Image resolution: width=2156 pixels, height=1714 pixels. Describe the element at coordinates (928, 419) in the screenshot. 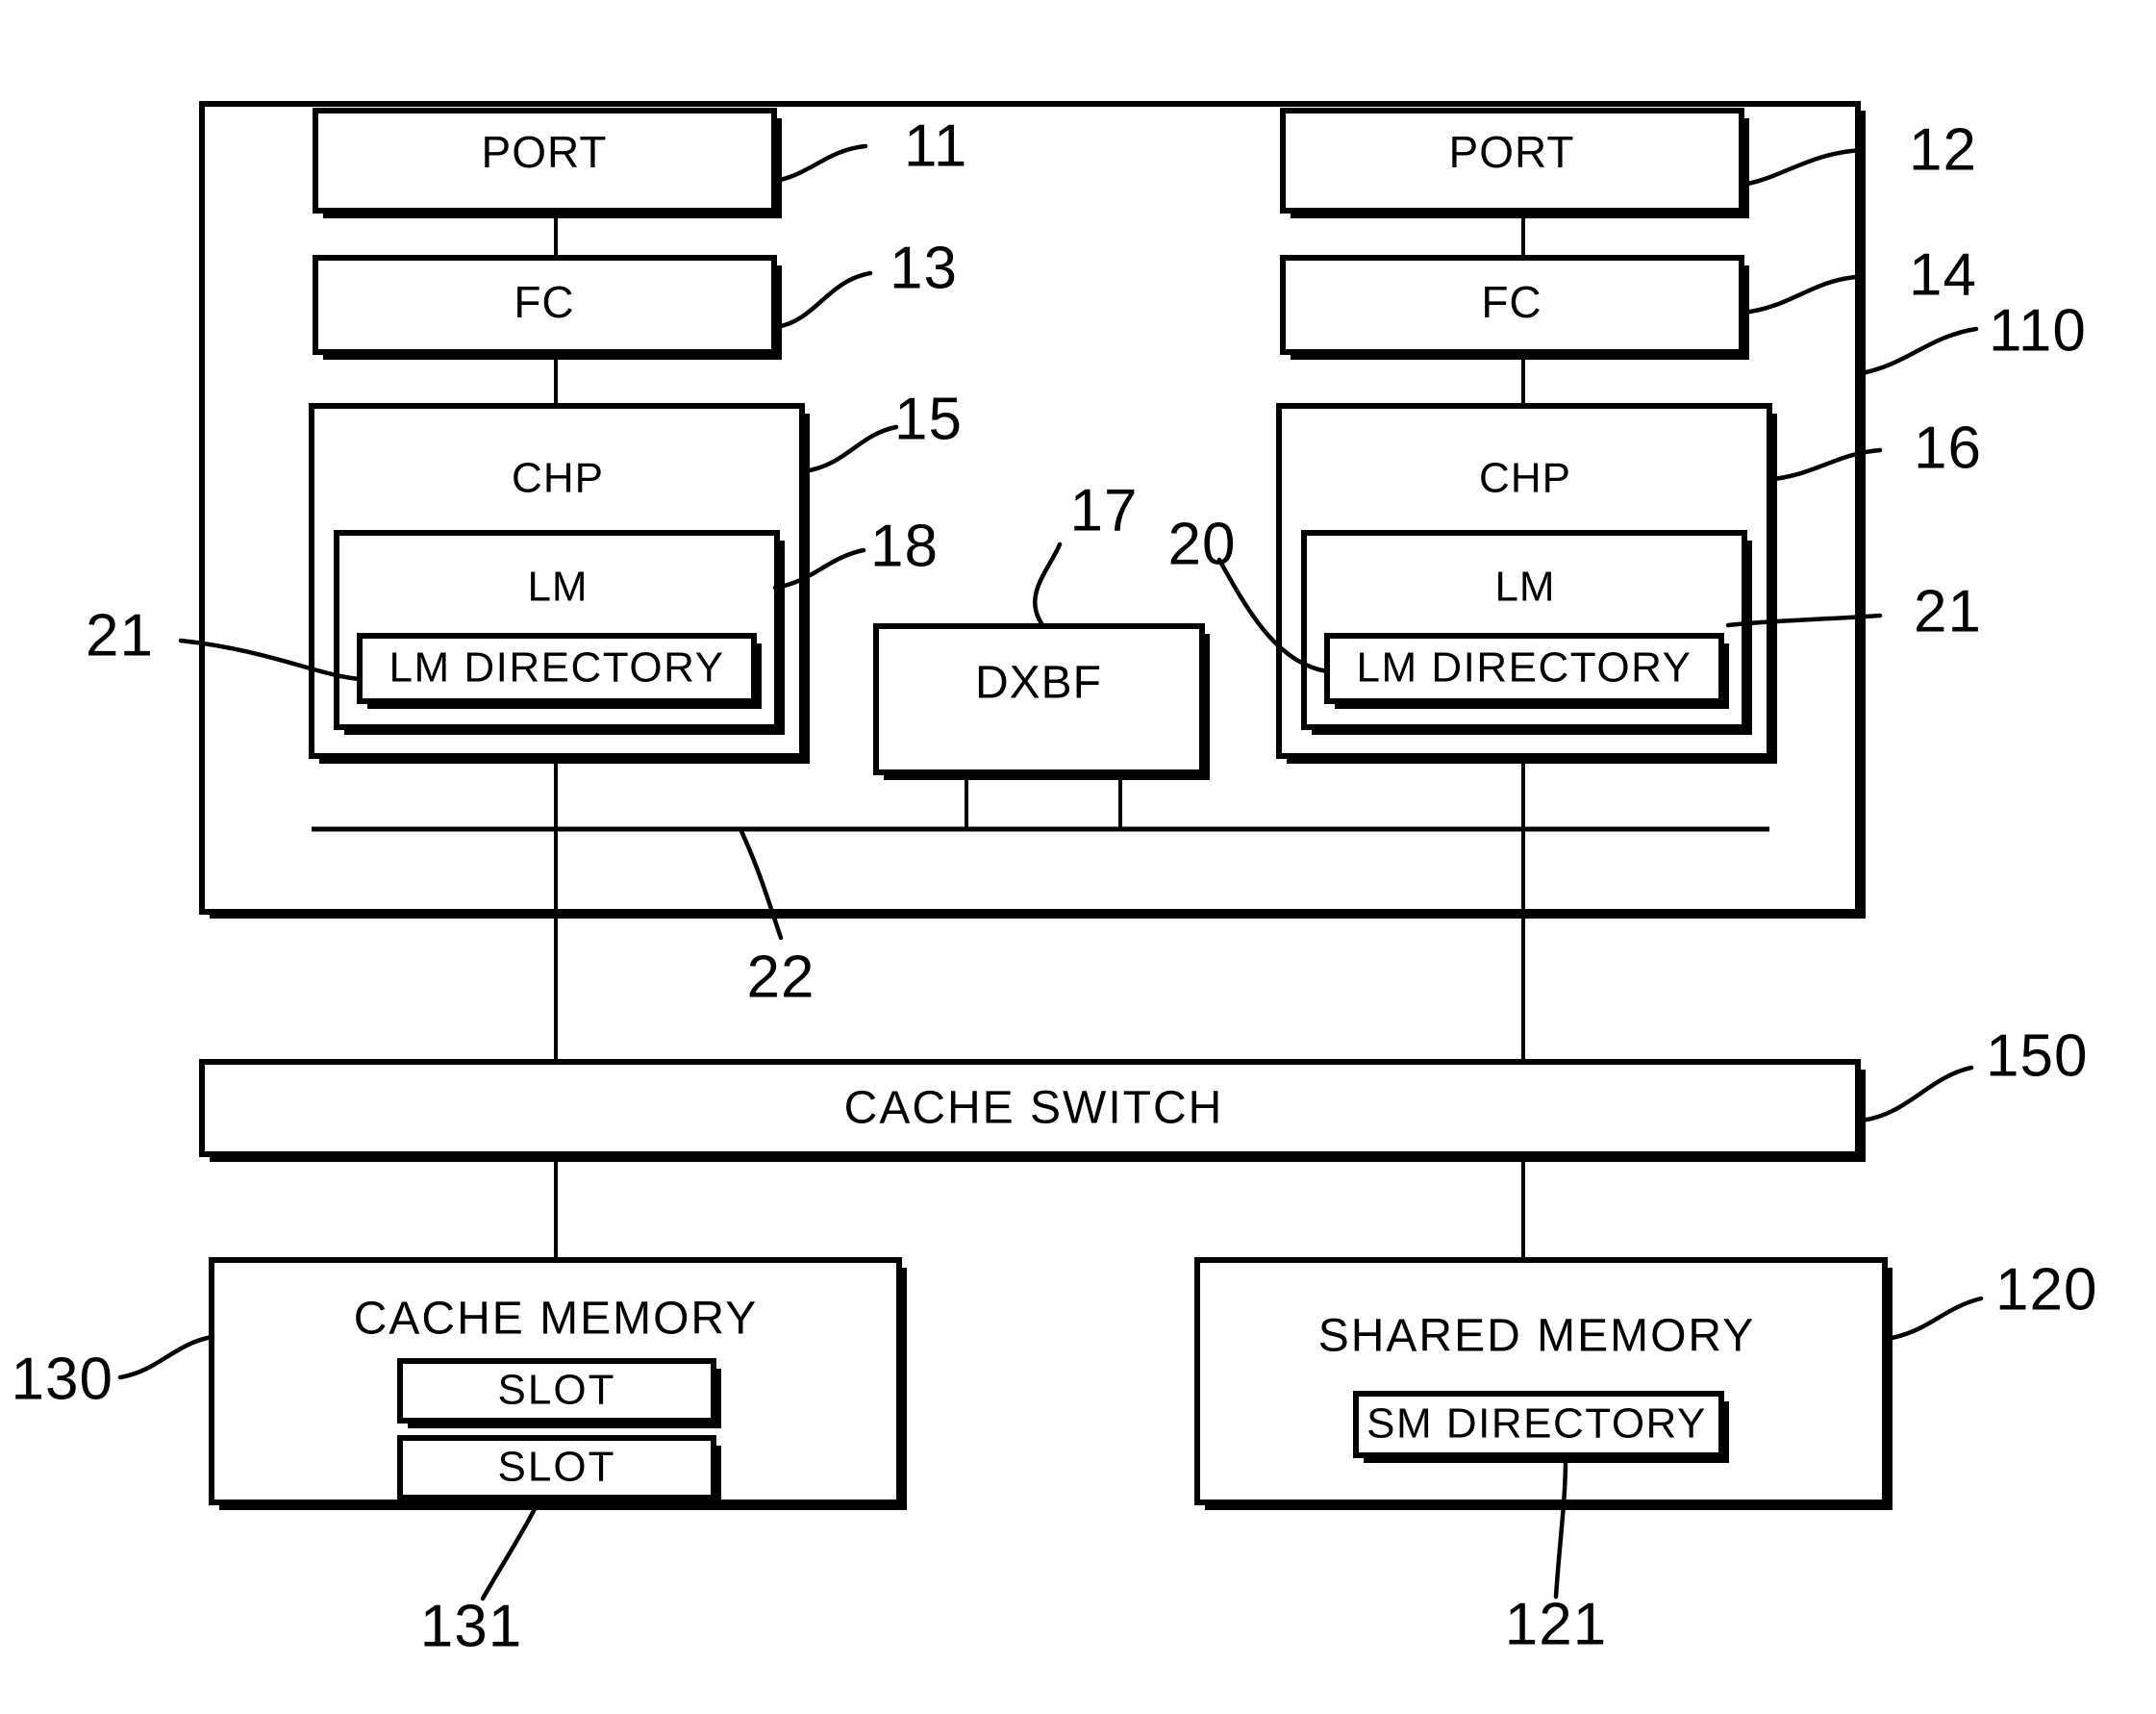

I see `ref-15: 15` at that location.